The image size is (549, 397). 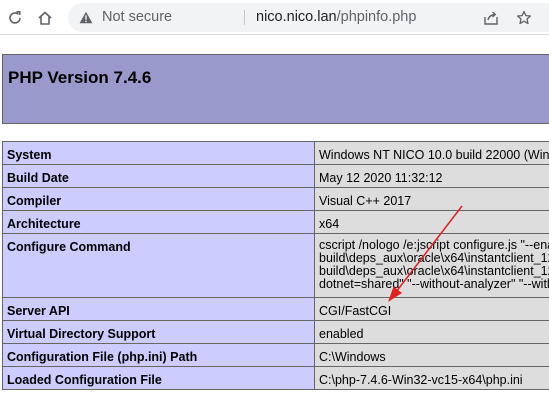 I want to click on row-key: Configure Command, so click(x=158, y=265).